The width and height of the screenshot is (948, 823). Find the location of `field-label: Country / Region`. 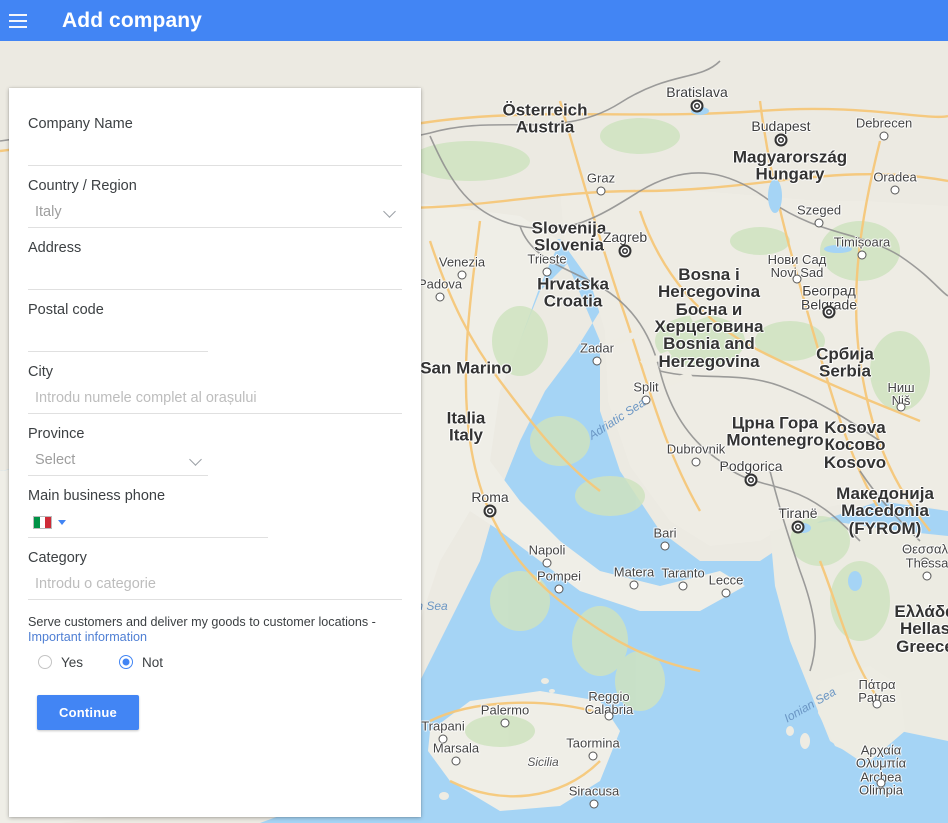

field-label: Country / Region is located at coordinates (82, 186).